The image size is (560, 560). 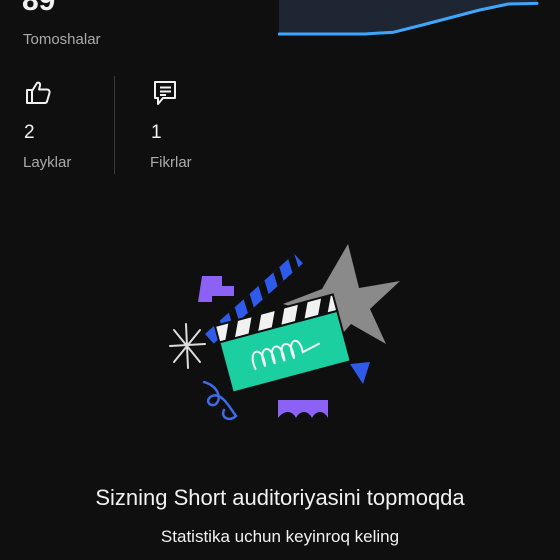 What do you see at coordinates (187, 346) in the screenshot?
I see `sparkle-shape` at bounding box center [187, 346].